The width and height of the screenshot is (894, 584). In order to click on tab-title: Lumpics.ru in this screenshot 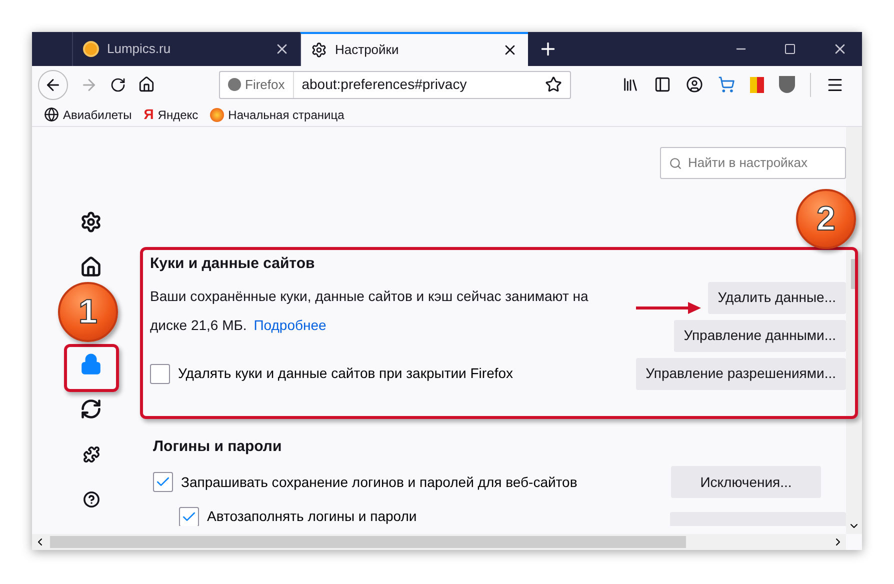, I will do `click(139, 49)`.